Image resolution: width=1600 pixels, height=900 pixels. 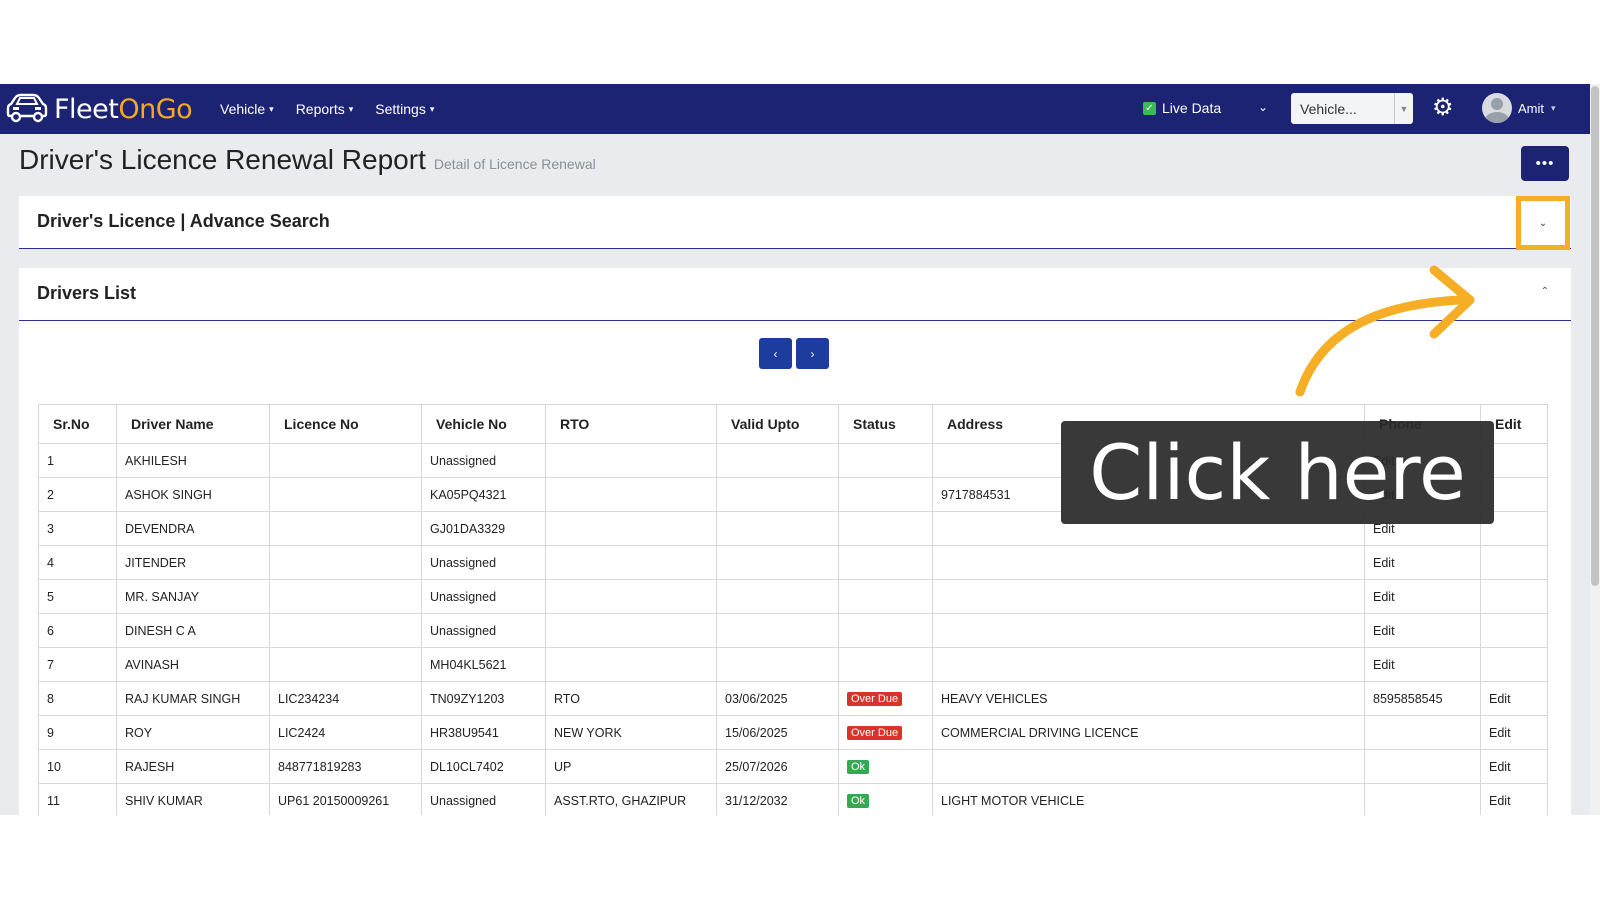 What do you see at coordinates (345, 424) in the screenshot?
I see `column-header: Licence No` at bounding box center [345, 424].